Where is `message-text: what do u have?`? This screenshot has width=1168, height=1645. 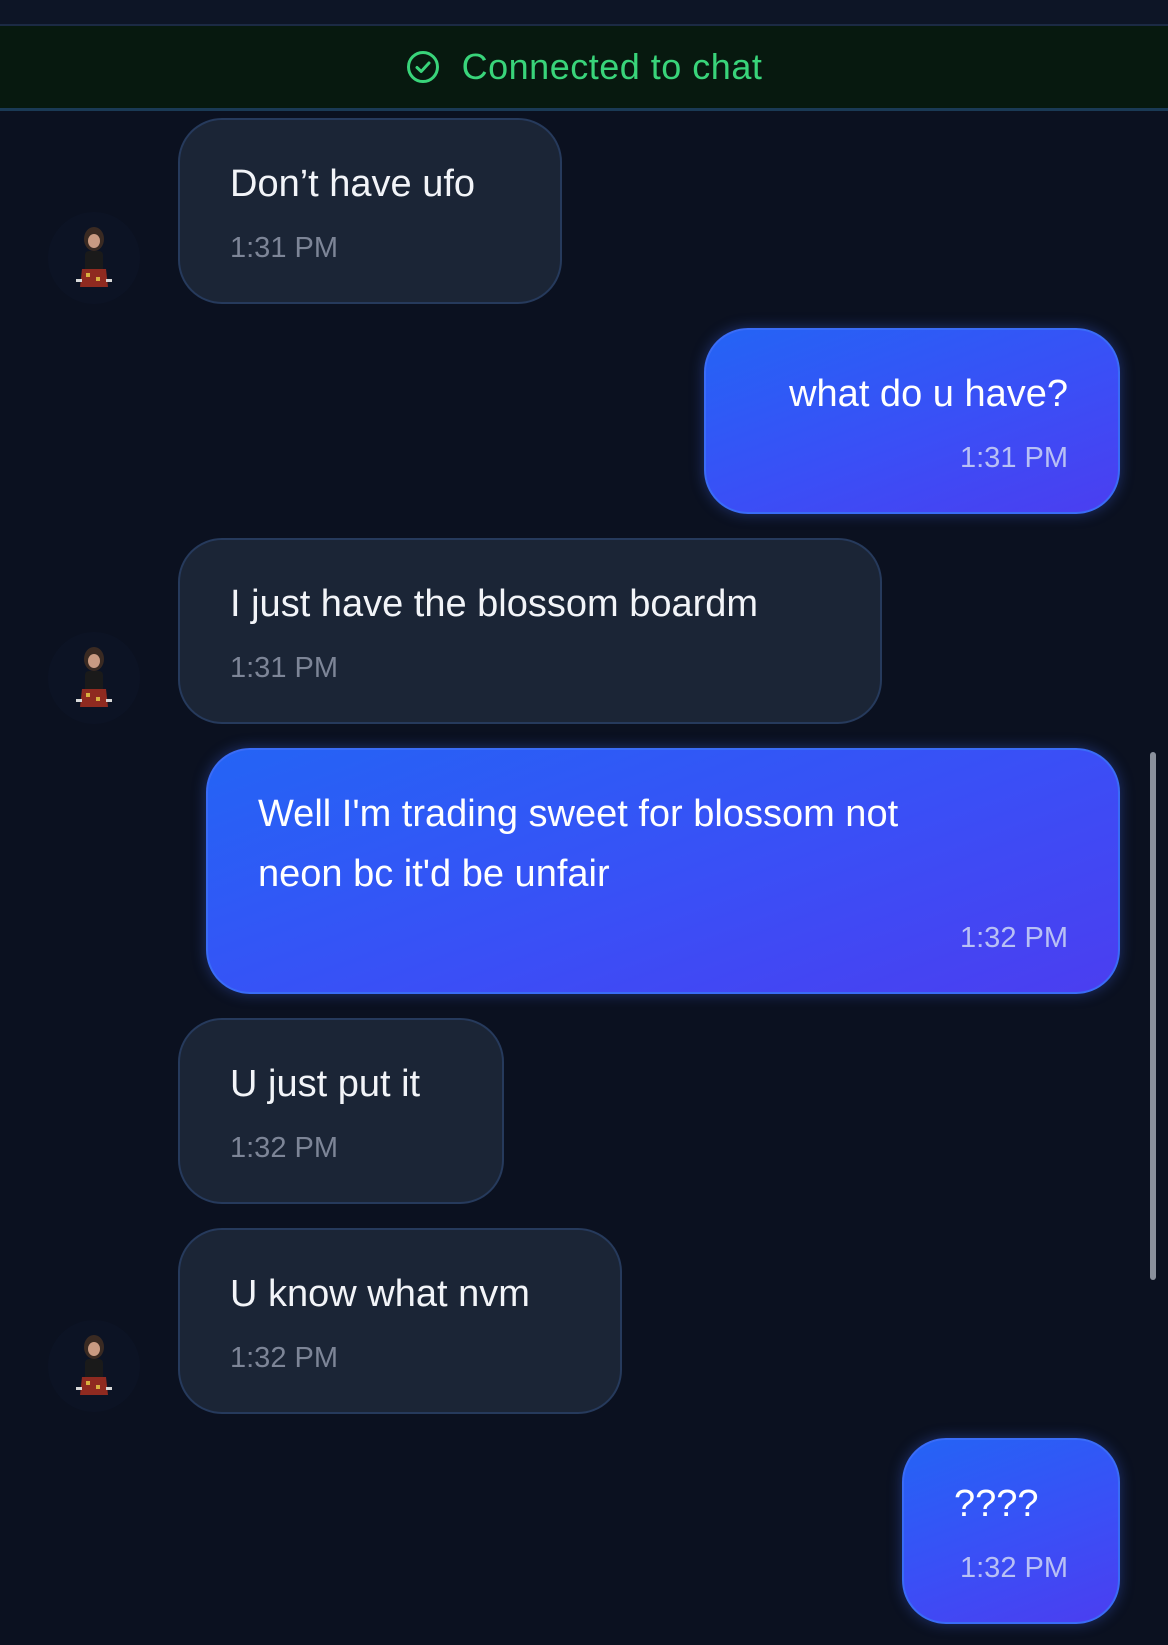
message-text: what do u have? is located at coordinates (928, 394).